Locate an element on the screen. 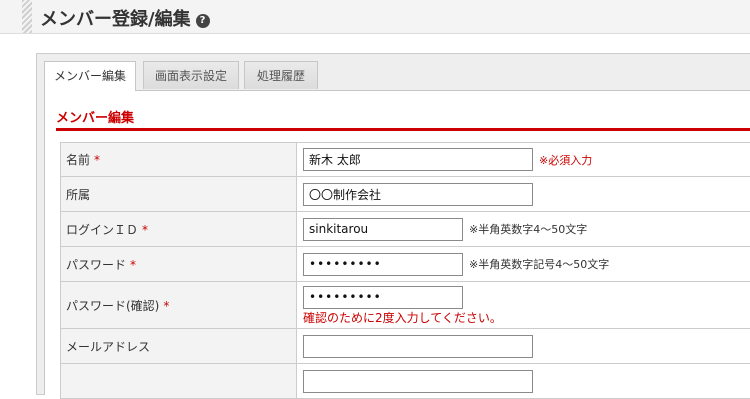  affiliation-value-cell is located at coordinates (523, 194).